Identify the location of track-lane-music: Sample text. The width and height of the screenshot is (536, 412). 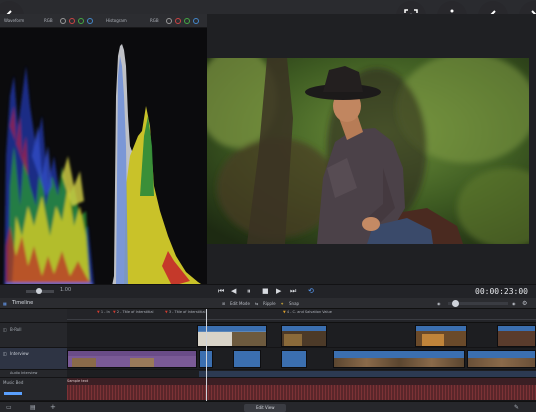
(301, 389).